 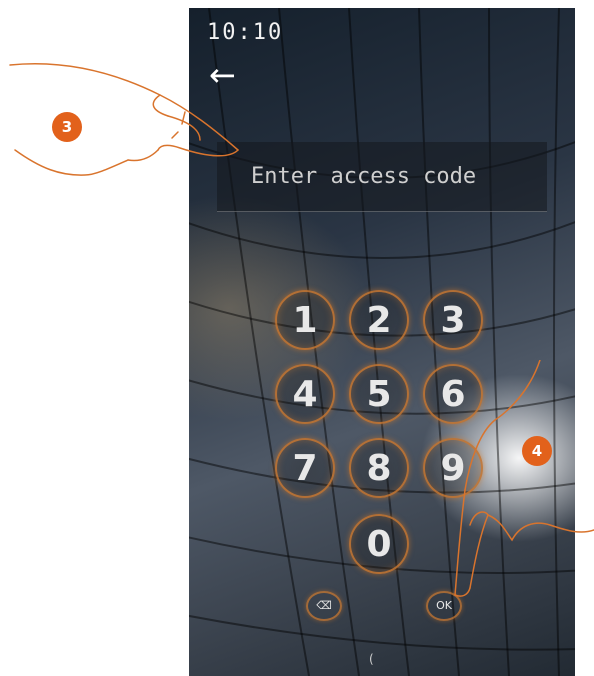 I want to click on key-1: 1, so click(x=305, y=320).